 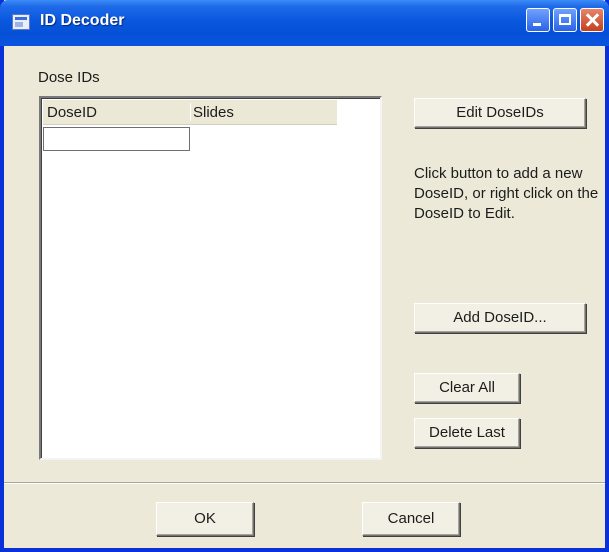 I want to click on column-divider, so click(x=190, y=112).